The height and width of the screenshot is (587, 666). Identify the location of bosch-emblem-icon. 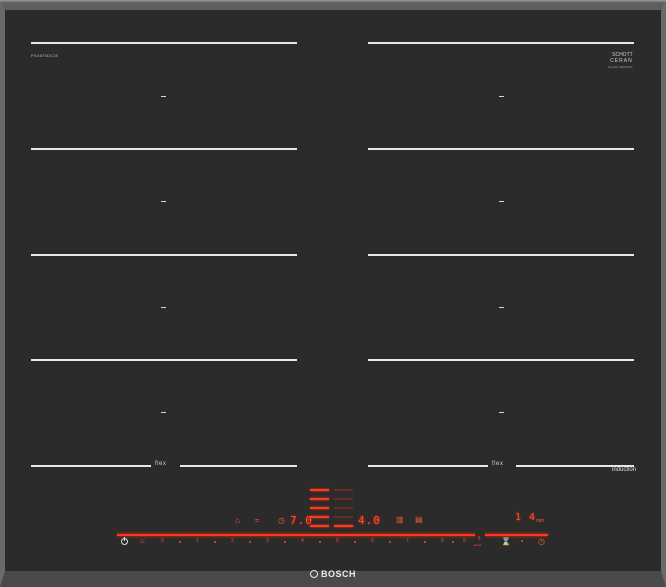
(313, 574).